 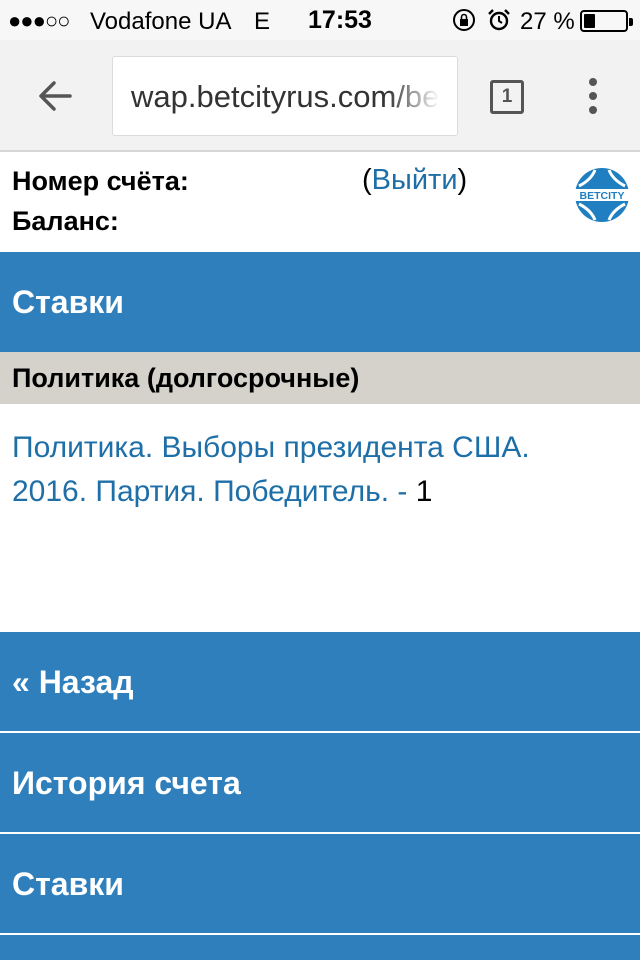 I want to click on clock: 17:53, so click(x=340, y=20).